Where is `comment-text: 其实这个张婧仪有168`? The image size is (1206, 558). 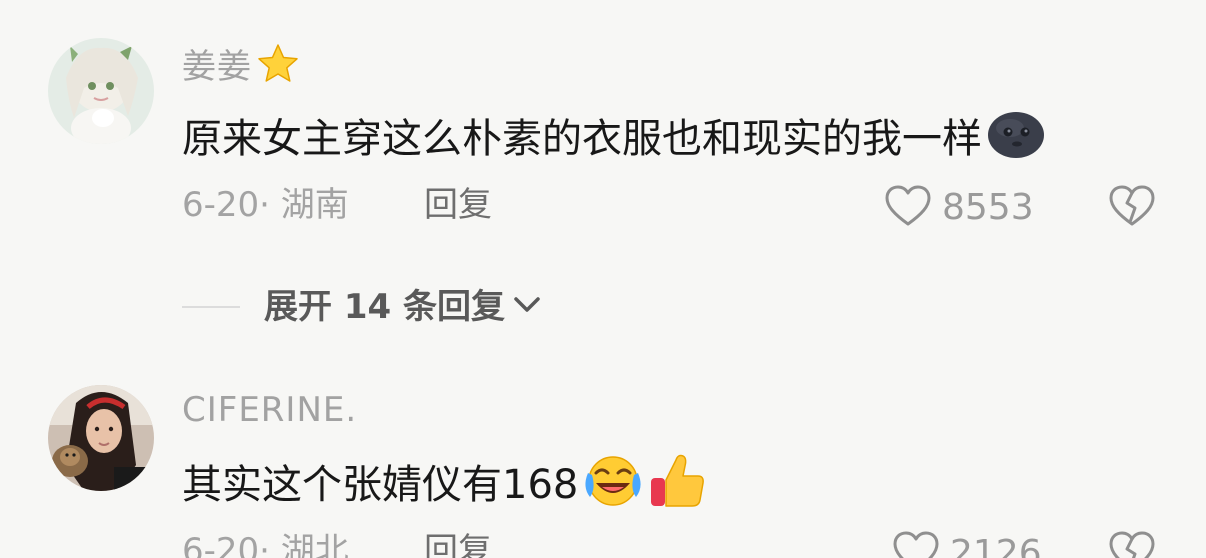
comment-text: 其实这个张婧仪有168 is located at coordinates (444, 484).